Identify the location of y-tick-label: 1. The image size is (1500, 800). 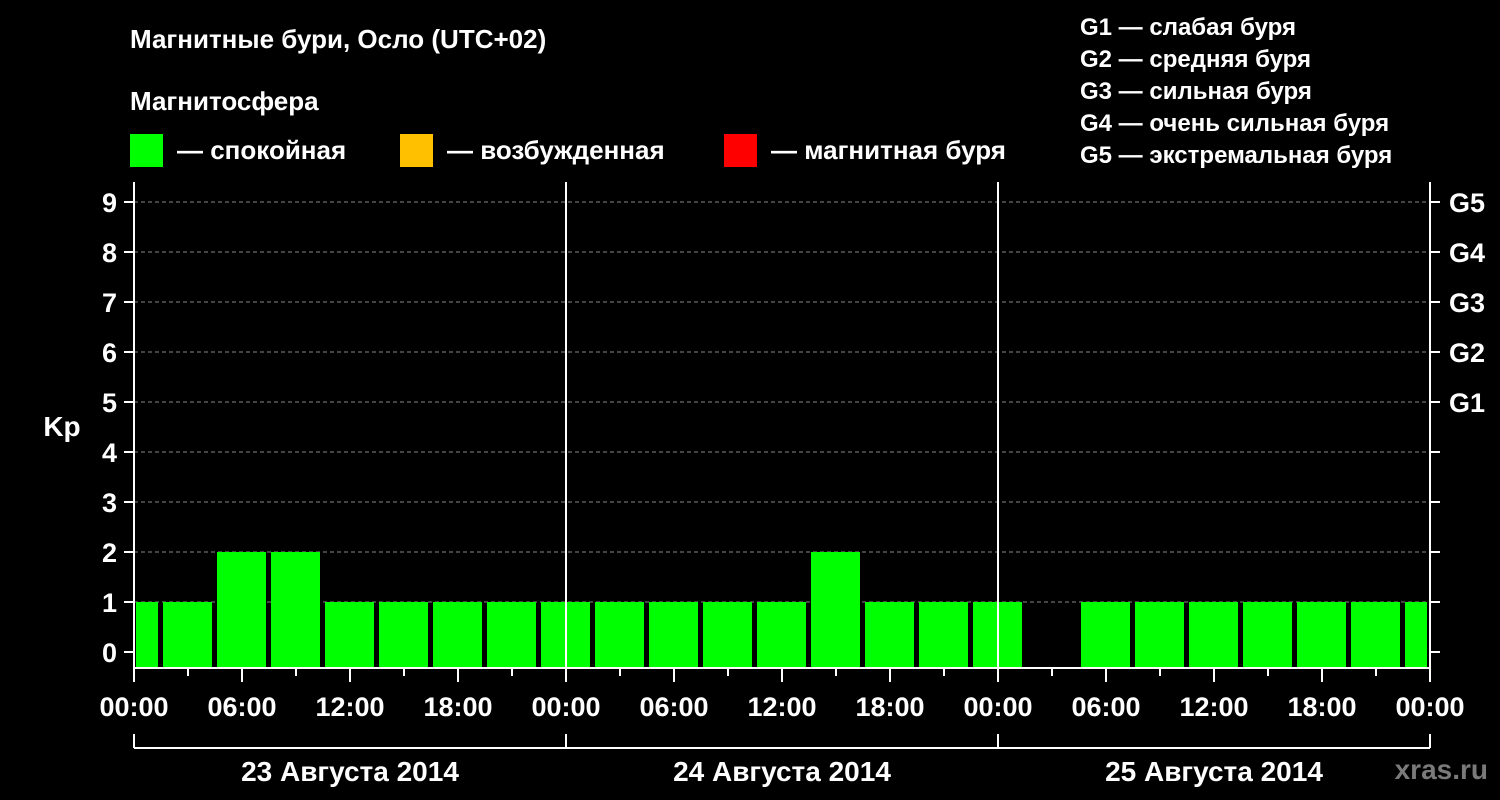
(109, 603).